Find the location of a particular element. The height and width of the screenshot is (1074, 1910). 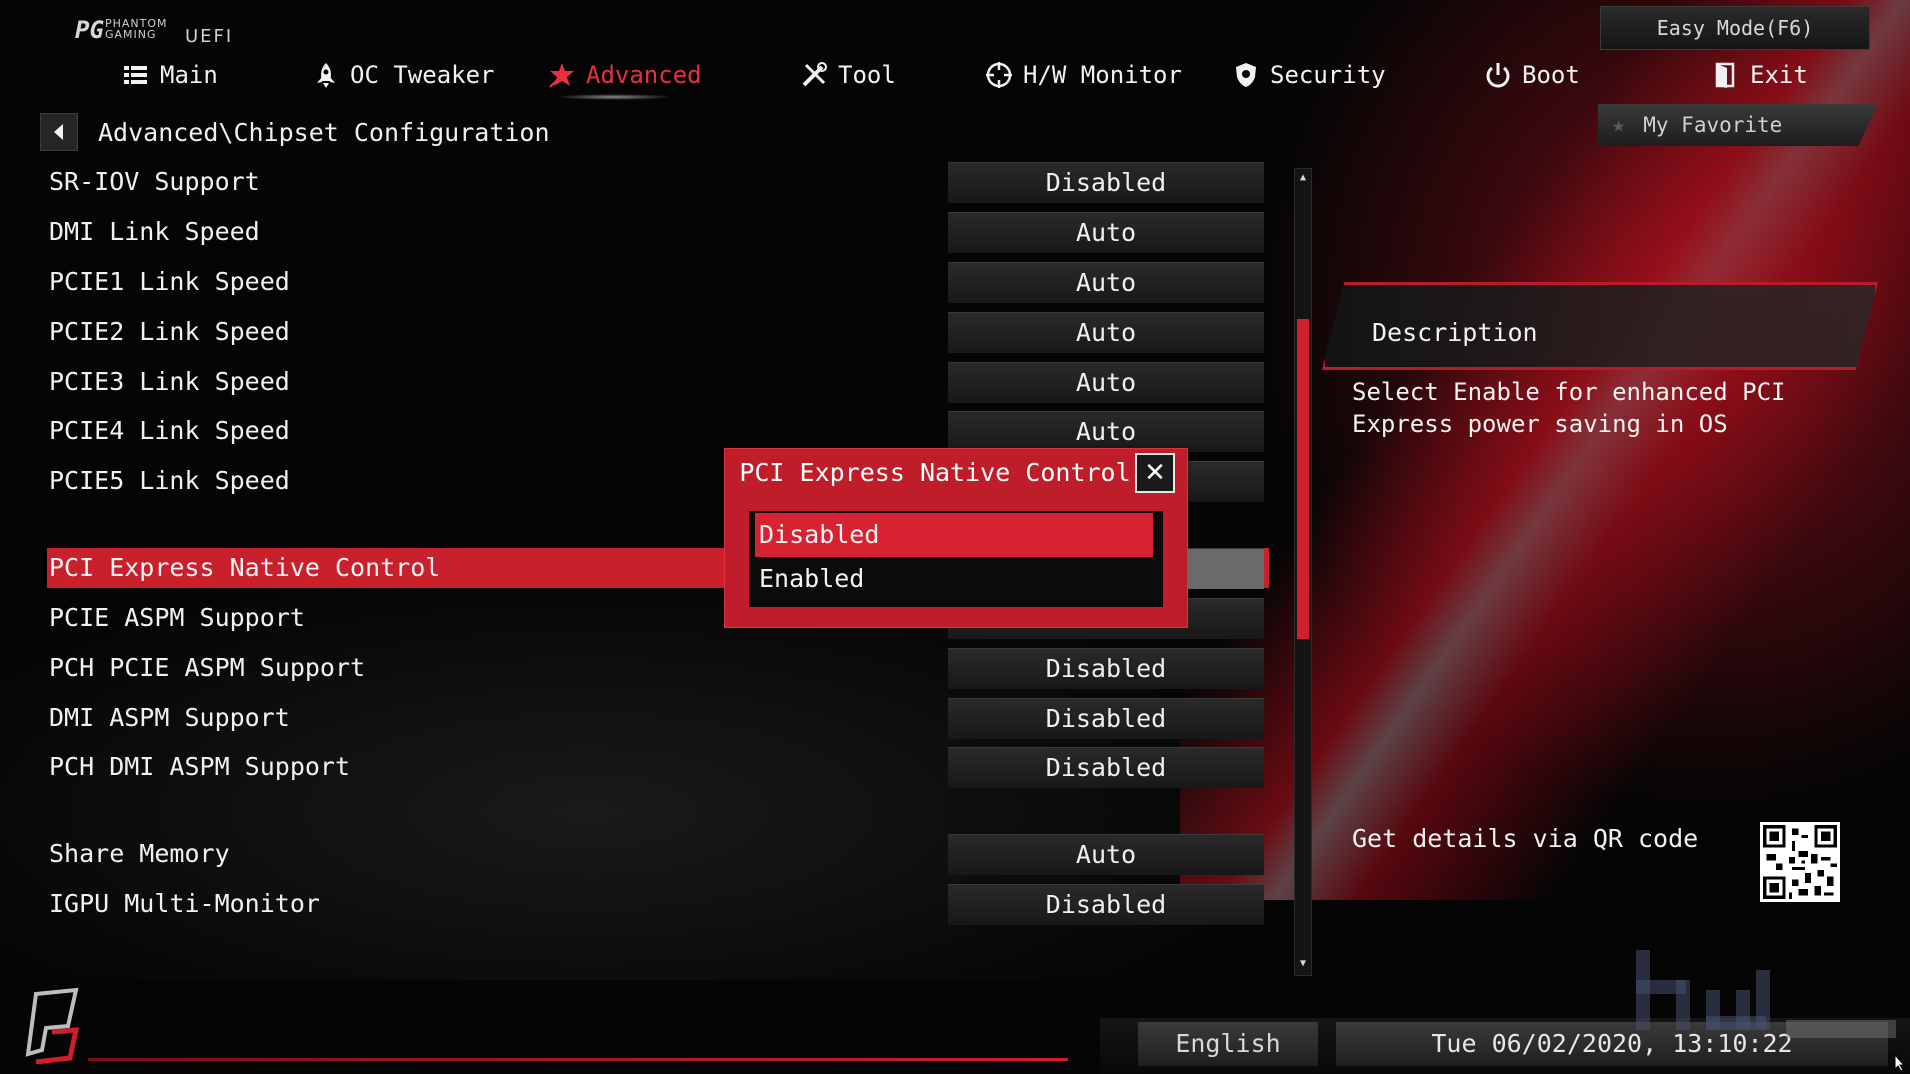

scroll-thumb is located at coordinates (1303, 479).